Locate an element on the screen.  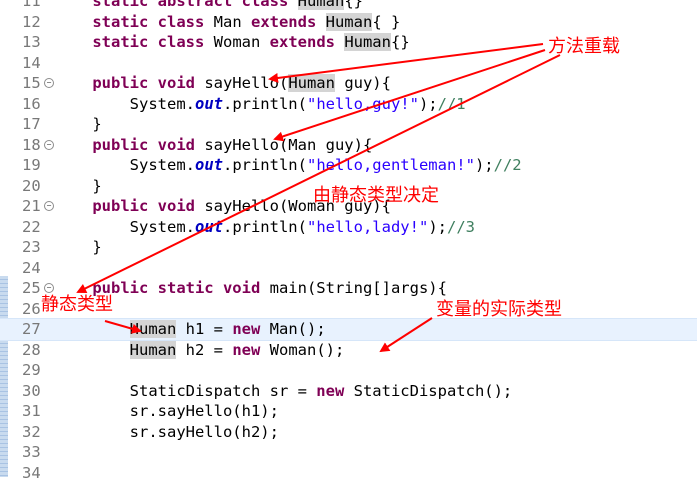
code-token: //1 is located at coordinates (452, 104).